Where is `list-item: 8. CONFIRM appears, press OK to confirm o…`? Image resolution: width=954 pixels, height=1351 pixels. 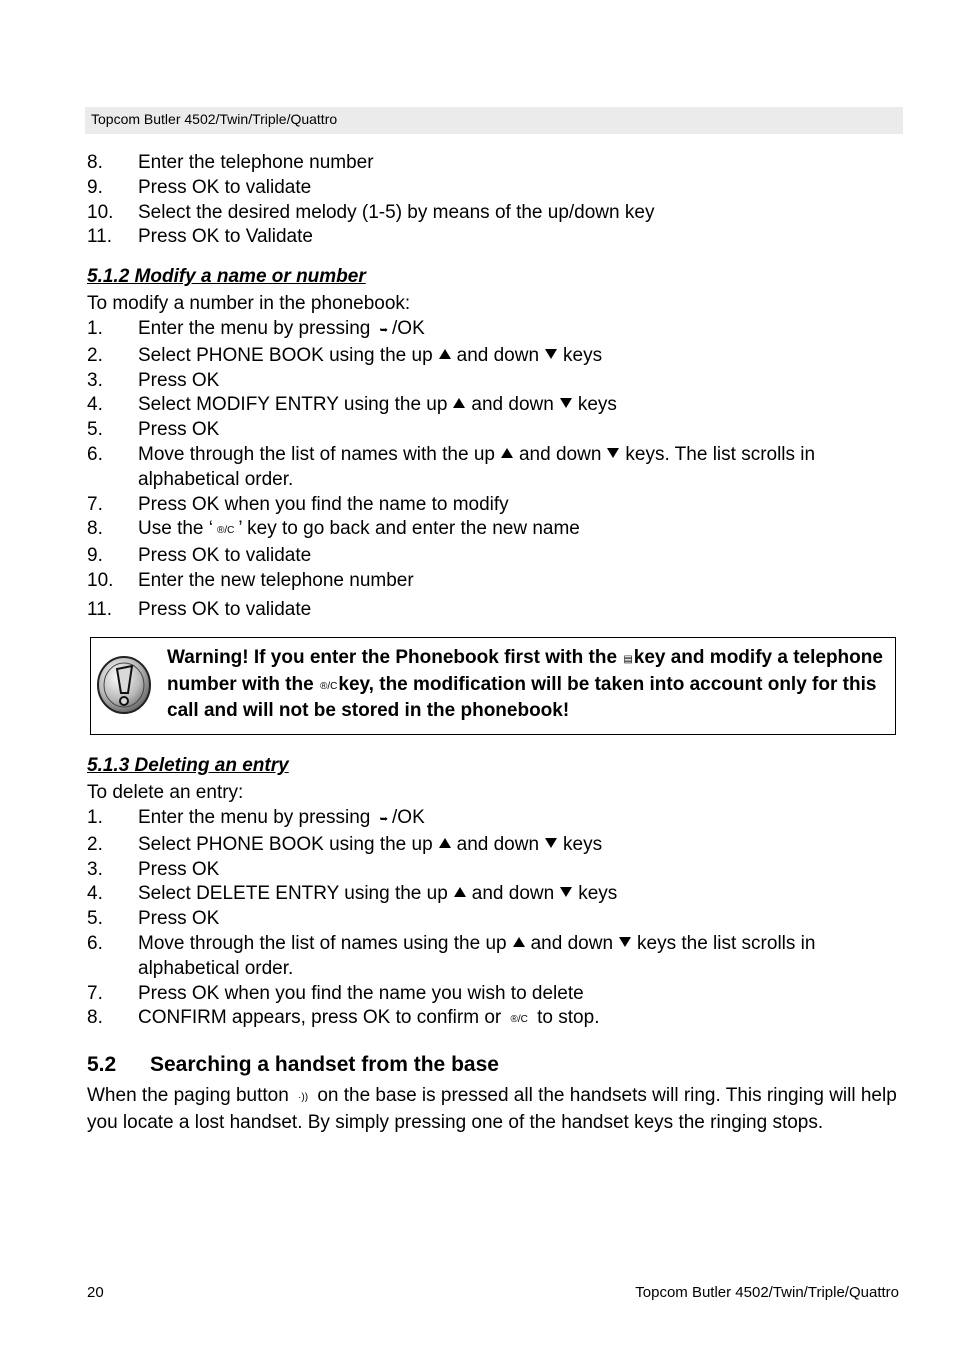
list-item: 8. CONFIRM appears, press OK to confirm o… is located at coordinates (497, 1019).